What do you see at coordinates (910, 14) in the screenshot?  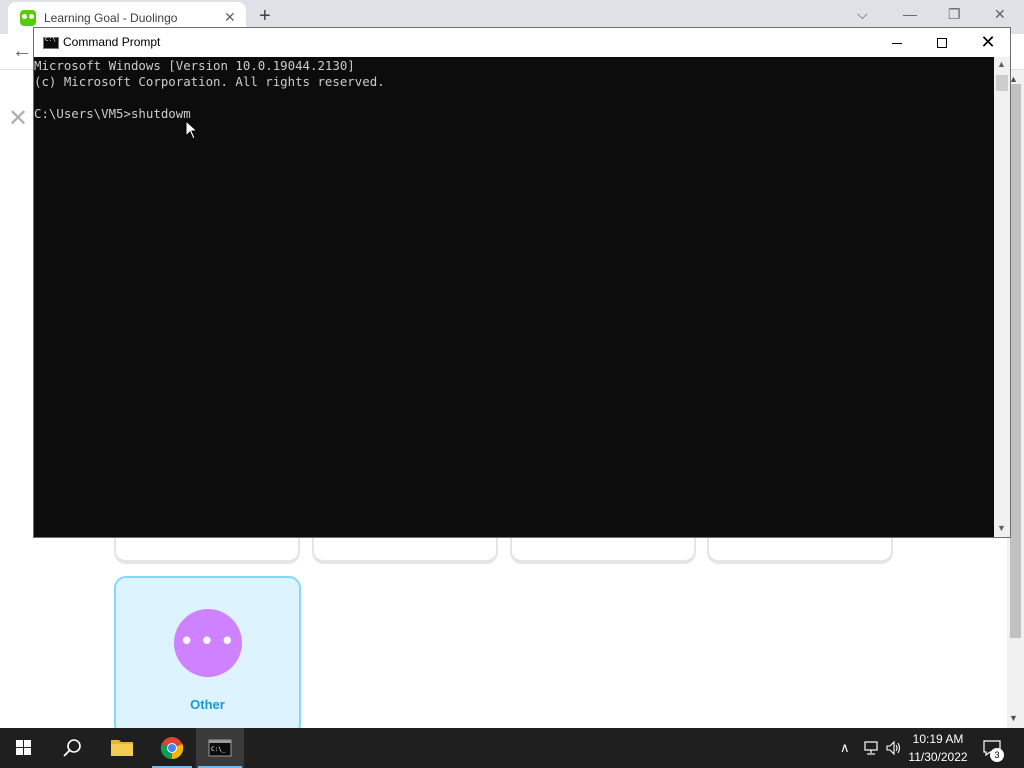 I see `browser-minimize-button: —` at bounding box center [910, 14].